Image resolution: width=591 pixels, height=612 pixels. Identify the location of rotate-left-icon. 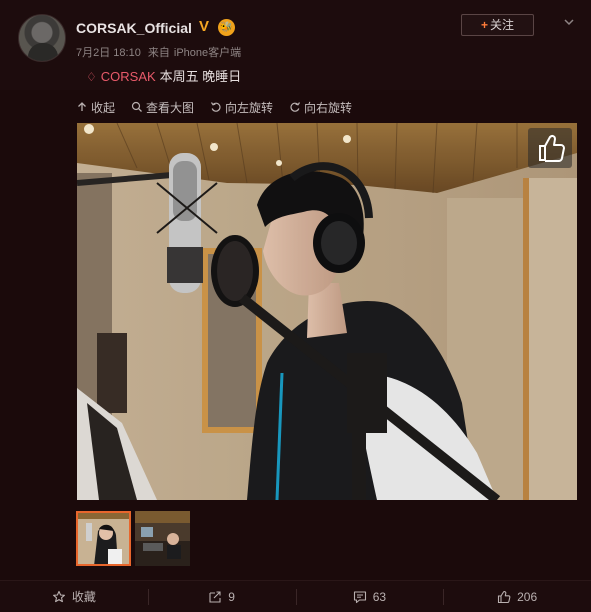
(216, 107).